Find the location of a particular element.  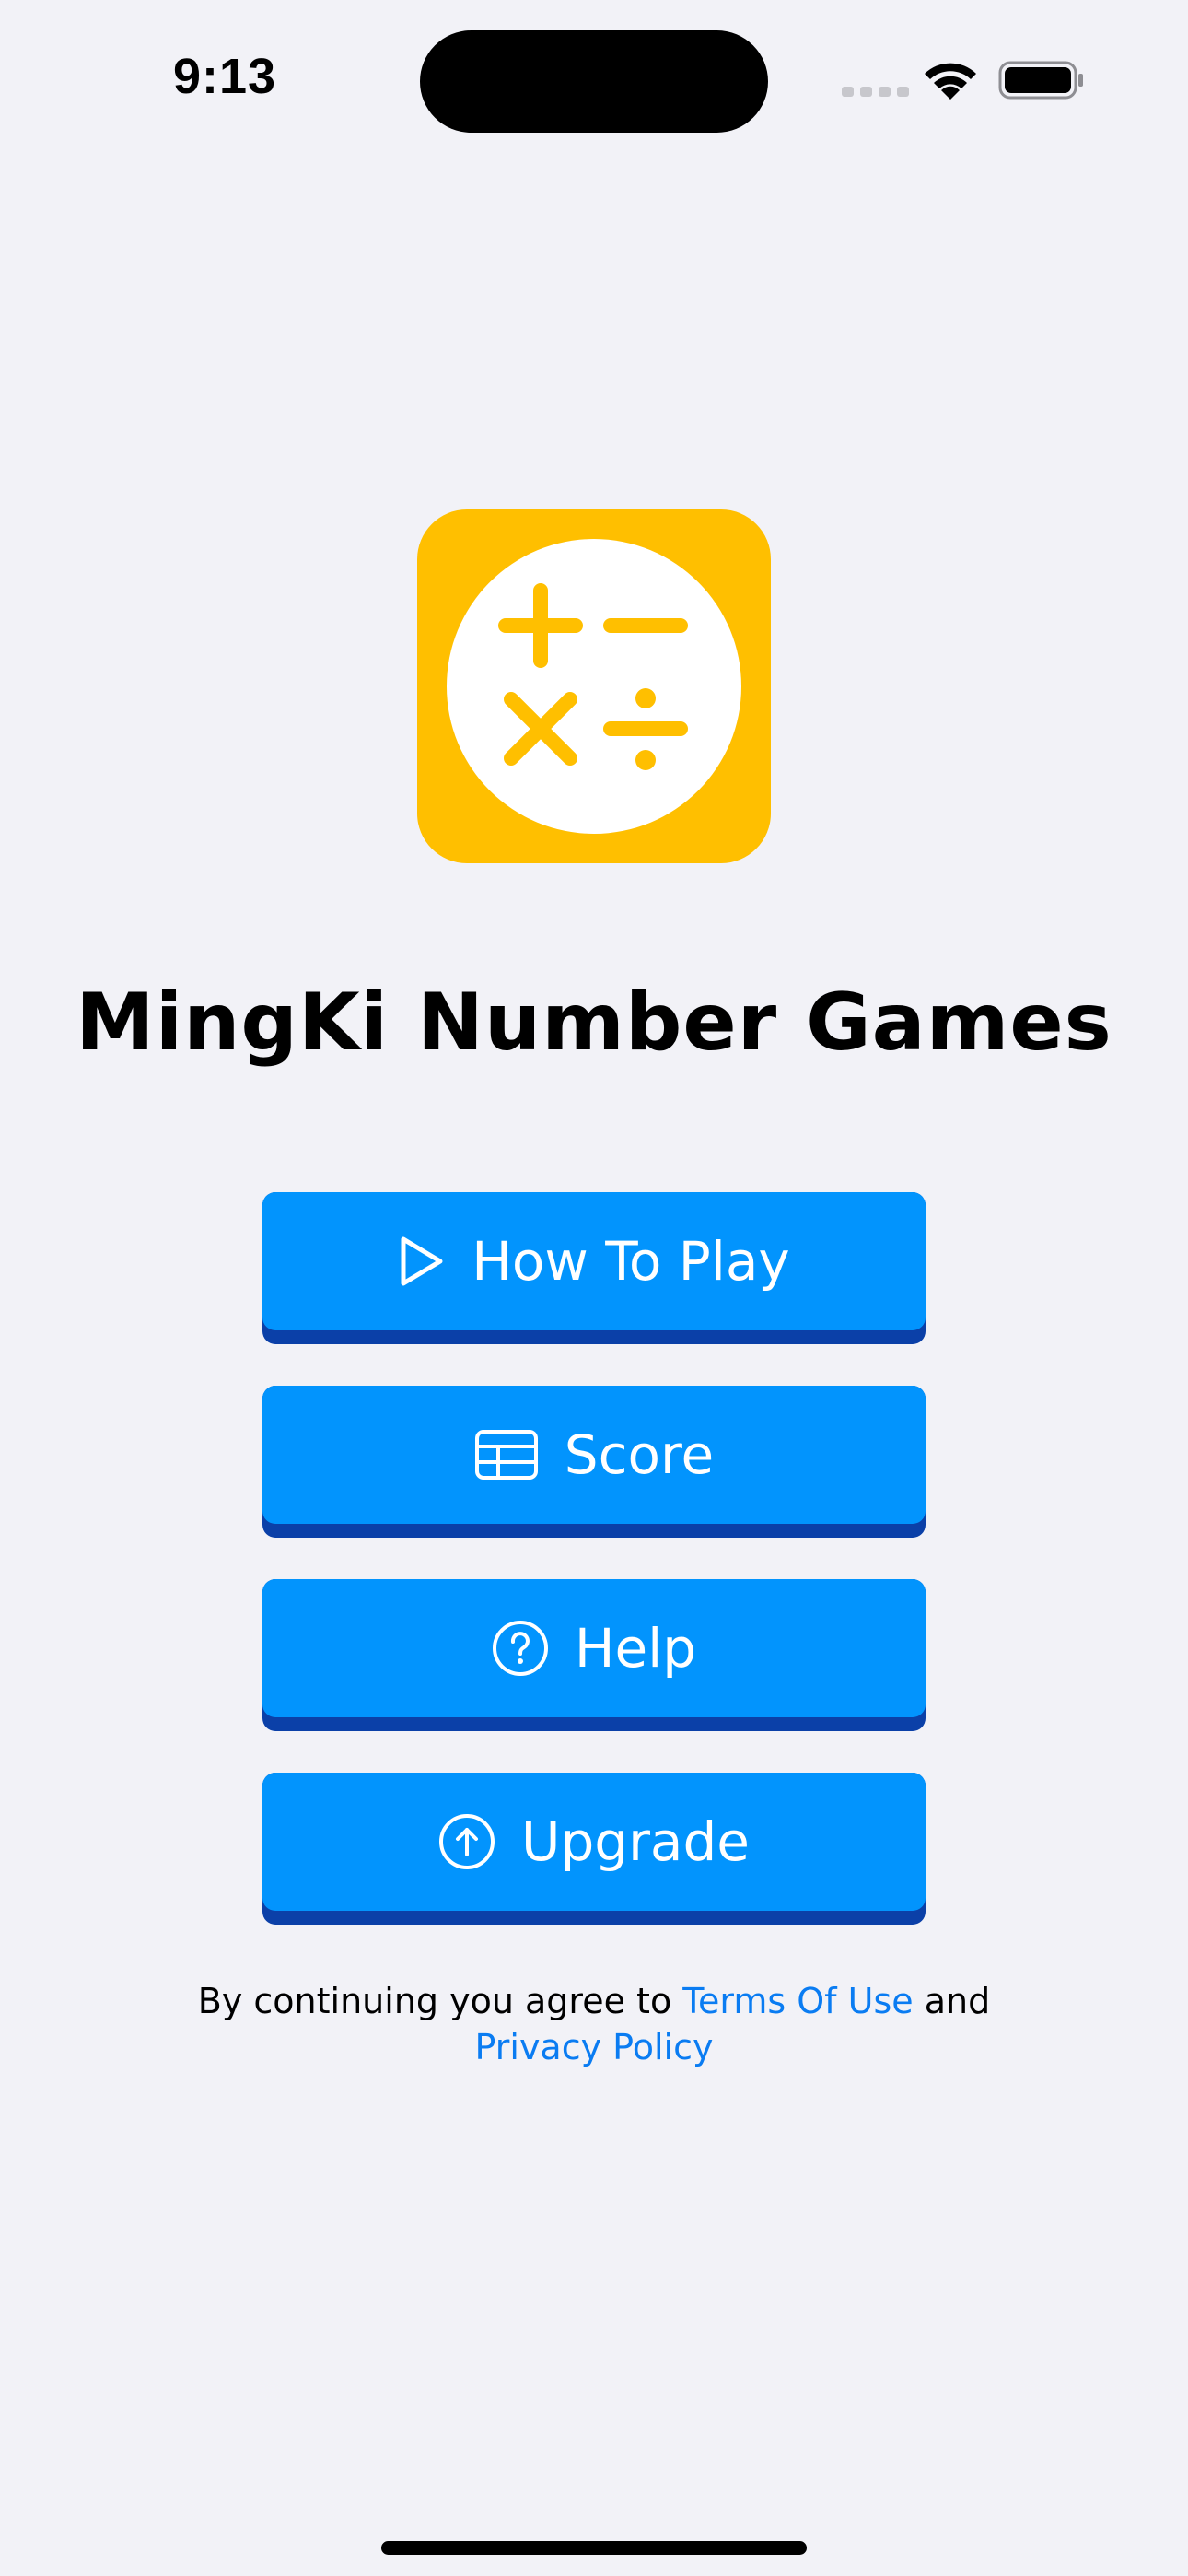

upgrade-button: Upgrade is located at coordinates (594, 1849).